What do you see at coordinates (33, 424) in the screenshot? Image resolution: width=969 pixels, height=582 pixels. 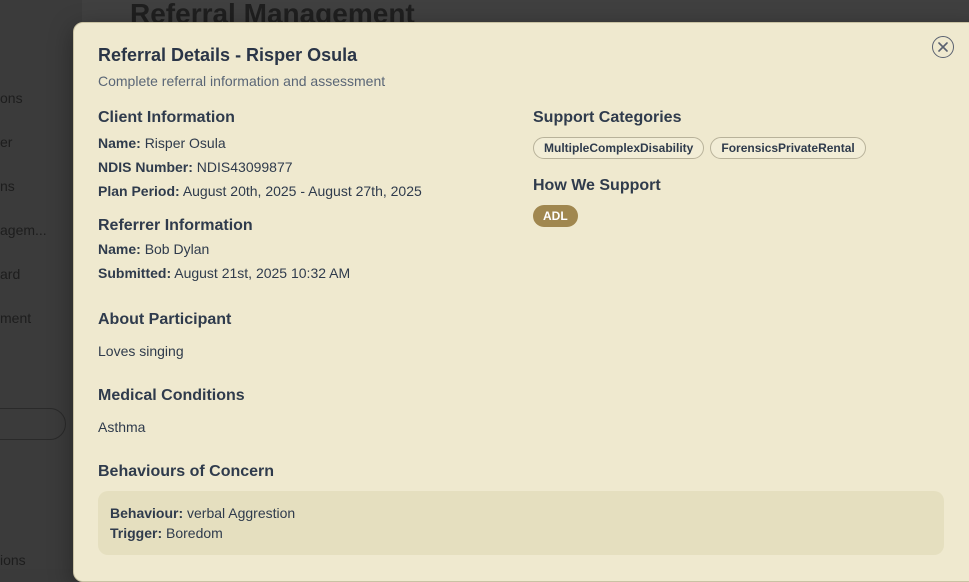 I see `sidebar-search` at bounding box center [33, 424].